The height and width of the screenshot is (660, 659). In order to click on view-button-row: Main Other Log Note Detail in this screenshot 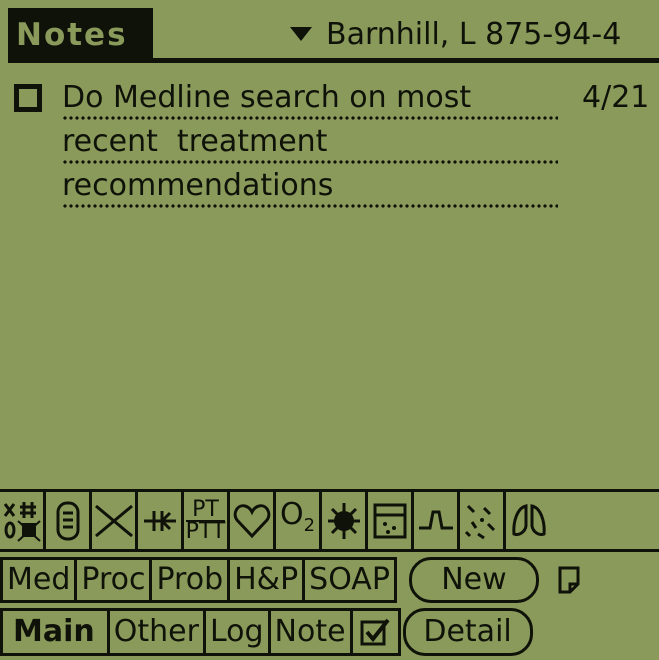, I will do `click(329, 632)`.